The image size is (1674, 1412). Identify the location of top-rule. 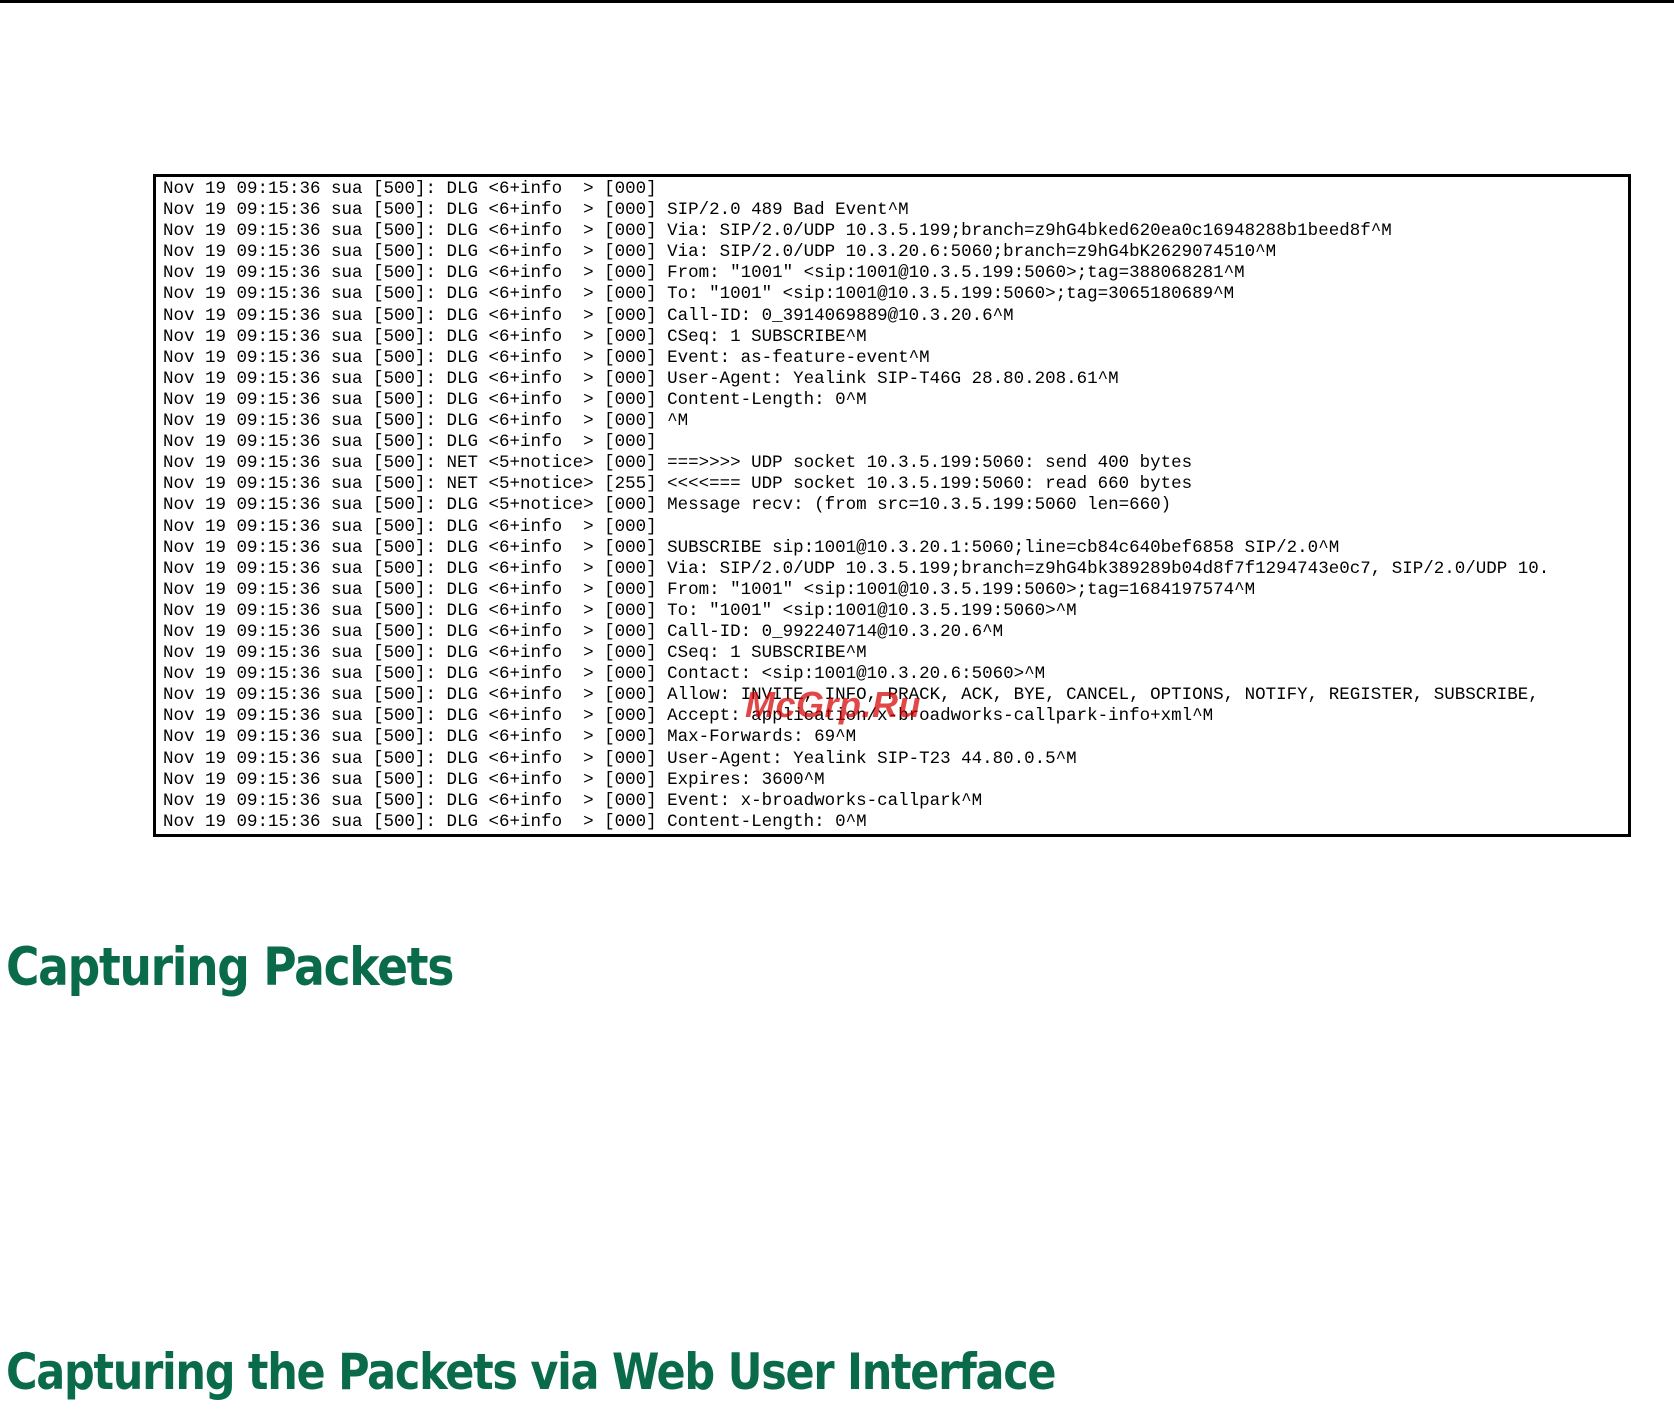
(837, 1).